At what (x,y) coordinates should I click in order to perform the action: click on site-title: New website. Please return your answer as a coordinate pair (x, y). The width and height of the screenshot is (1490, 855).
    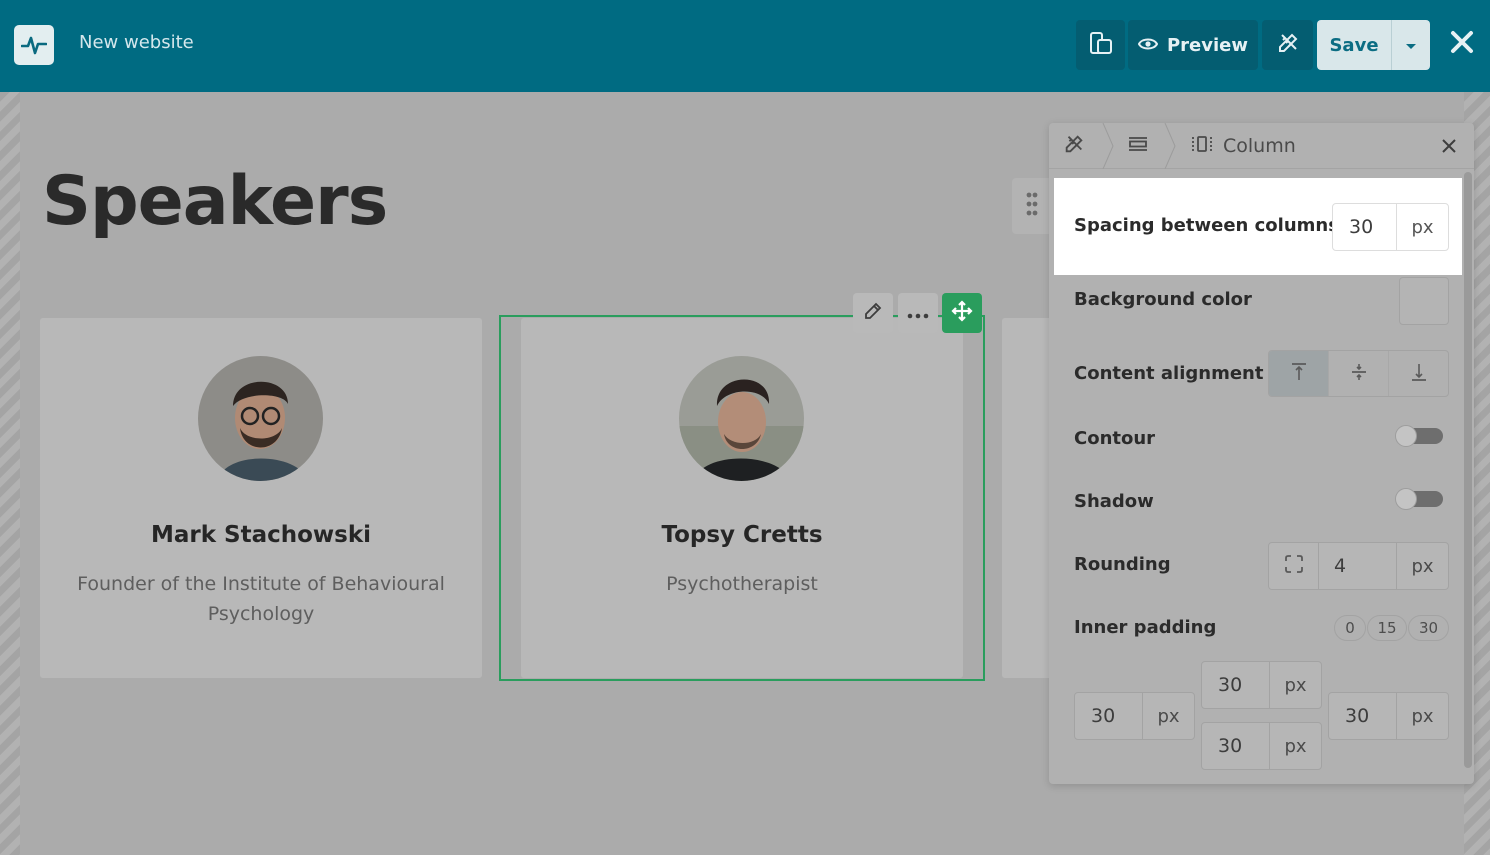
    Looking at the image, I should click on (136, 42).